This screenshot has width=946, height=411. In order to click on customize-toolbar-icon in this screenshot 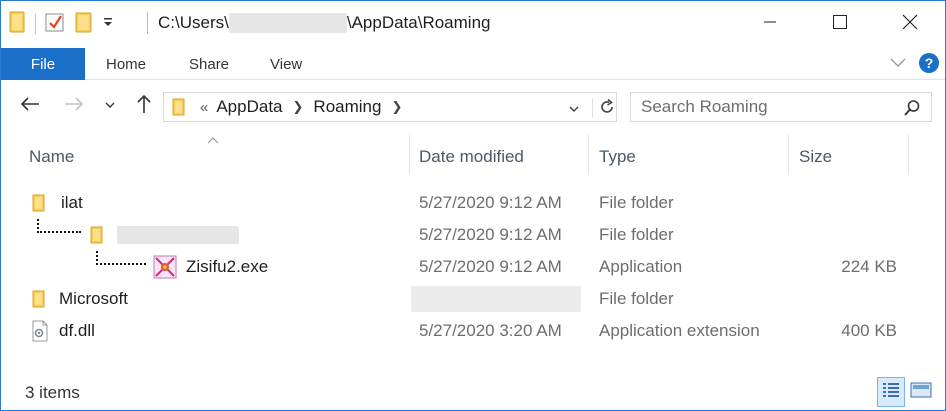, I will do `click(108, 24)`.